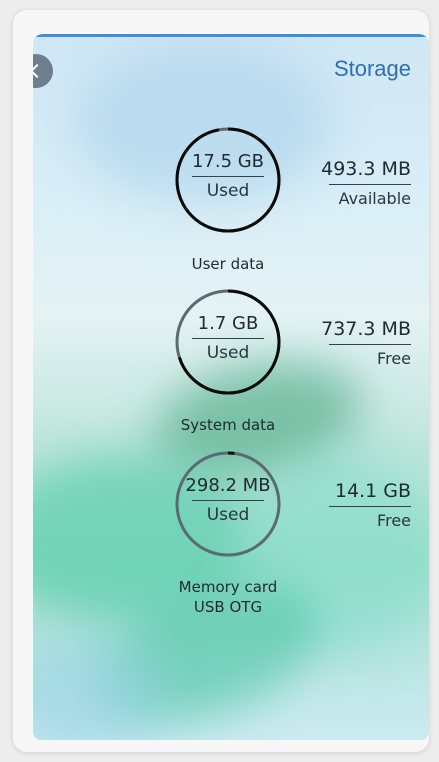 Image resolution: width=439 pixels, height=762 pixels. I want to click on available-label: Available, so click(374, 198).